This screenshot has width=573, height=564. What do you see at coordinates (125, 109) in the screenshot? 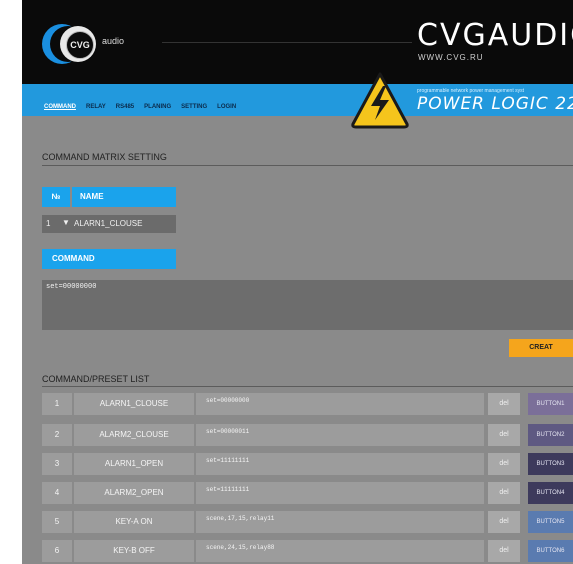
I see `nav-rs485: RS485` at bounding box center [125, 109].